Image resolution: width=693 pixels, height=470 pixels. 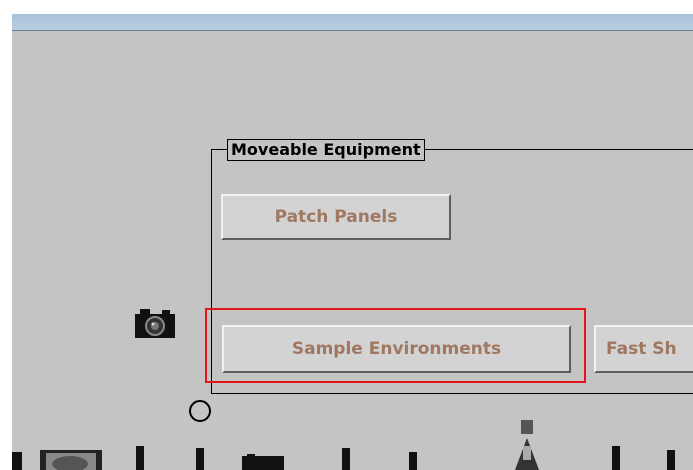 I want to click on fast-shutter-button: Fast Sh, so click(x=643, y=349).